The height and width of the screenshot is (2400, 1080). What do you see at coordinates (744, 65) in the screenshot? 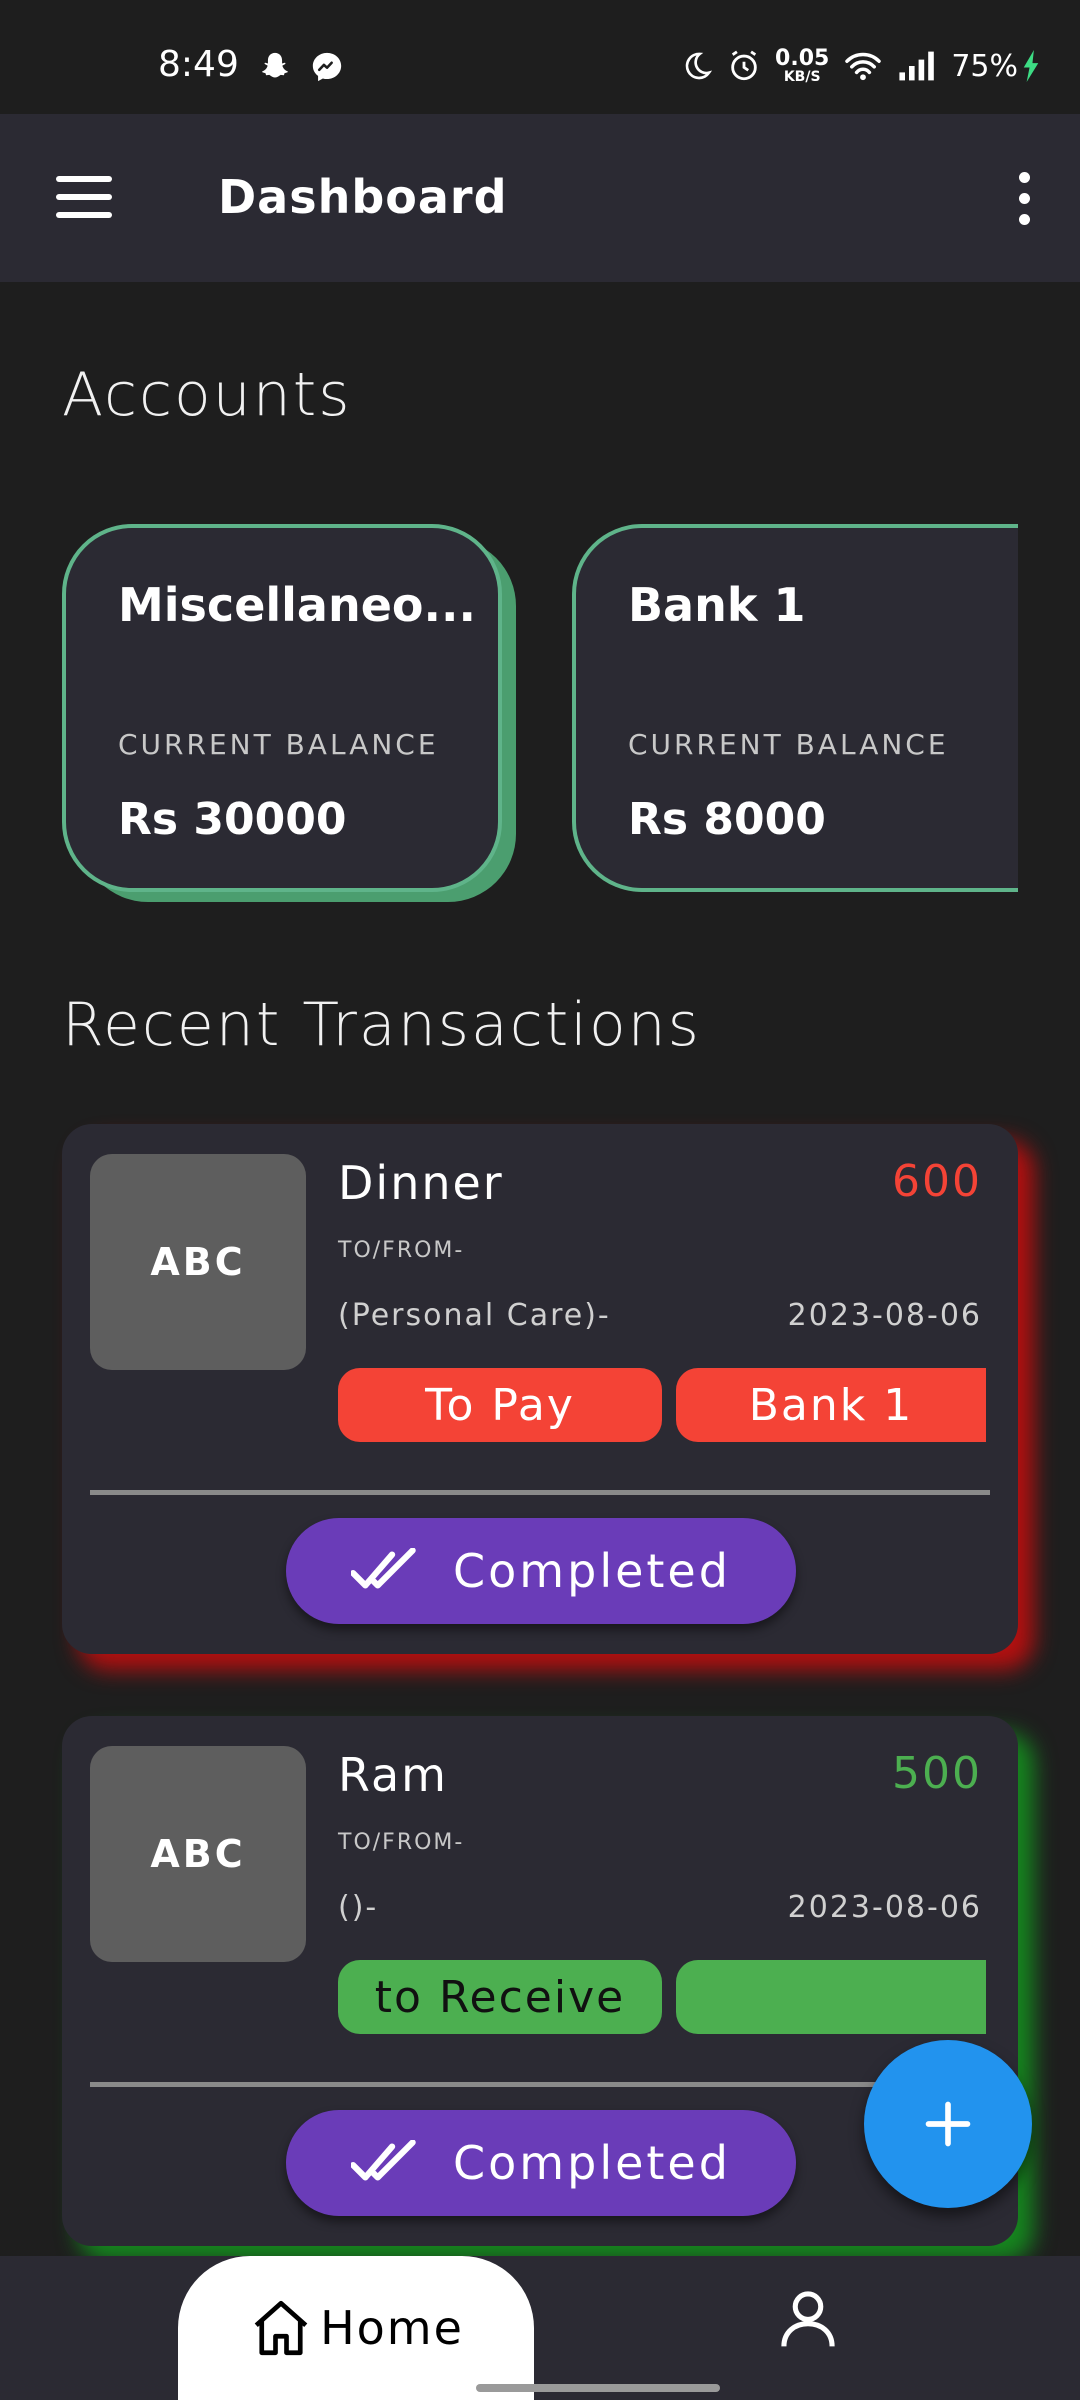
I see `alarm-icon` at bounding box center [744, 65].